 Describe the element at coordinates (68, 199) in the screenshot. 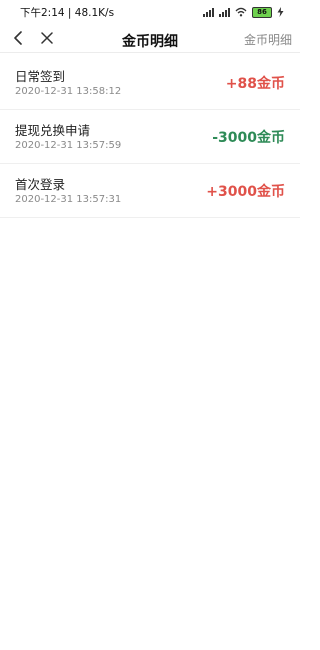

I see `record-time: 2020-12-31 13:57:31` at that location.